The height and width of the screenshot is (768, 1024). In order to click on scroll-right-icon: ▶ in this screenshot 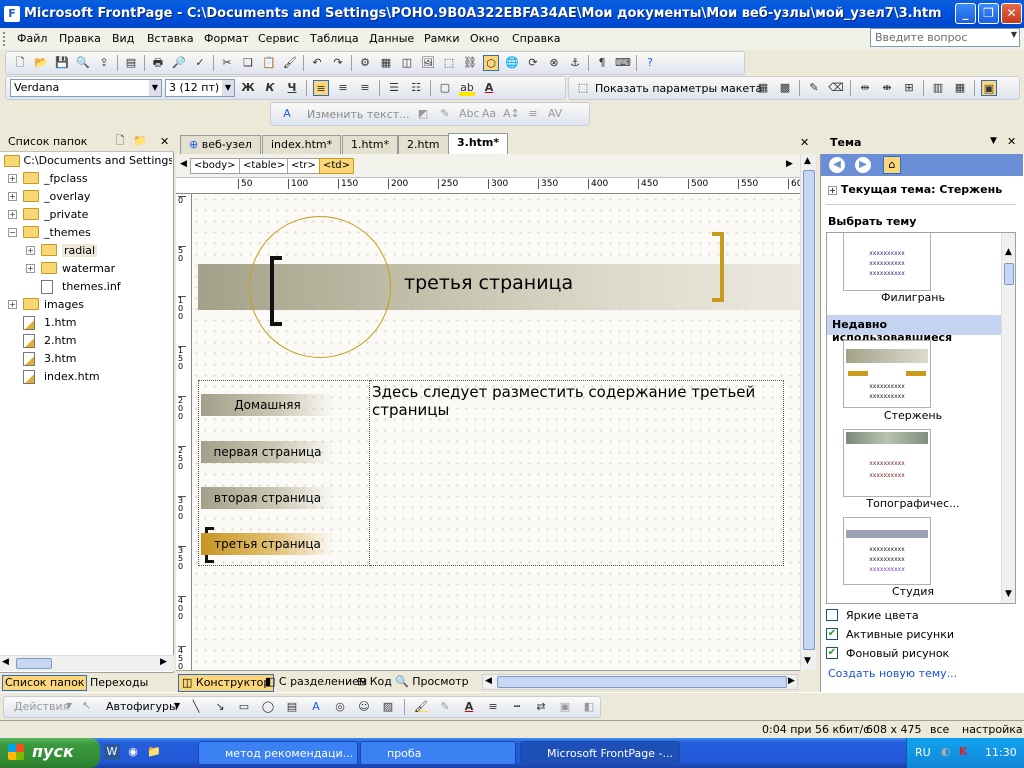, I will do `click(163, 662)`.